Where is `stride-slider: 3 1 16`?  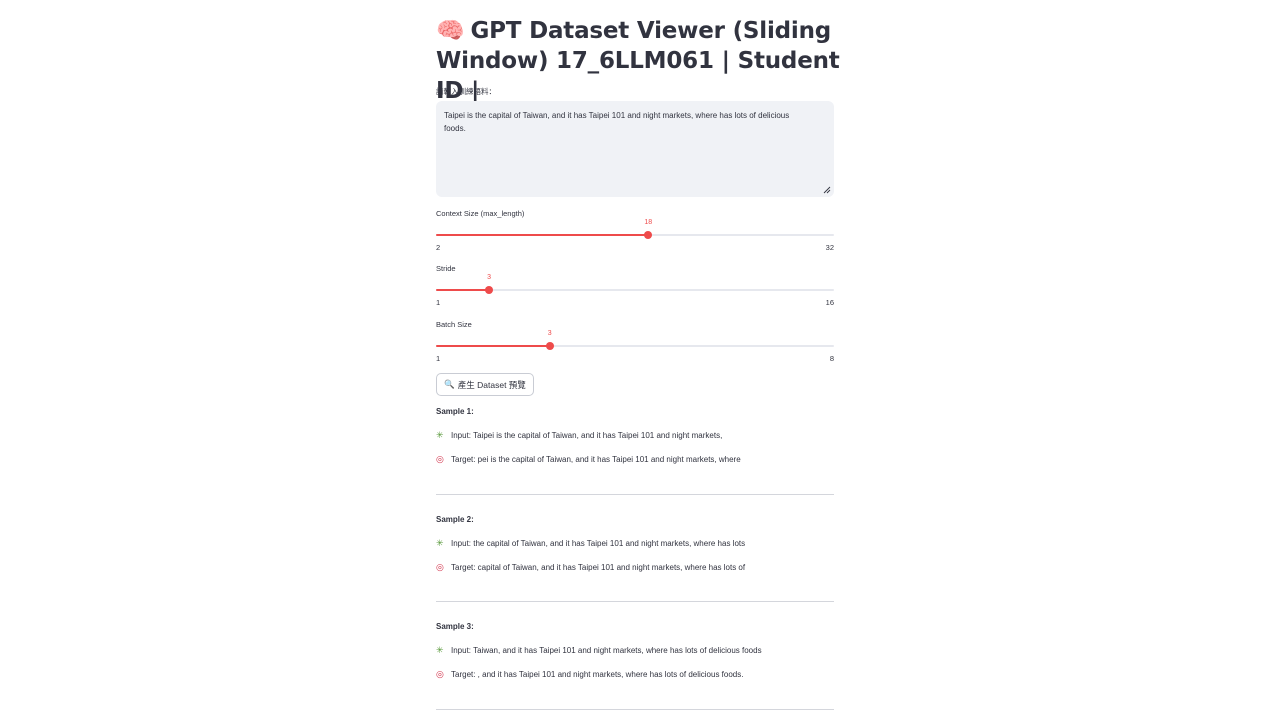 stride-slider: 3 1 16 is located at coordinates (635, 291).